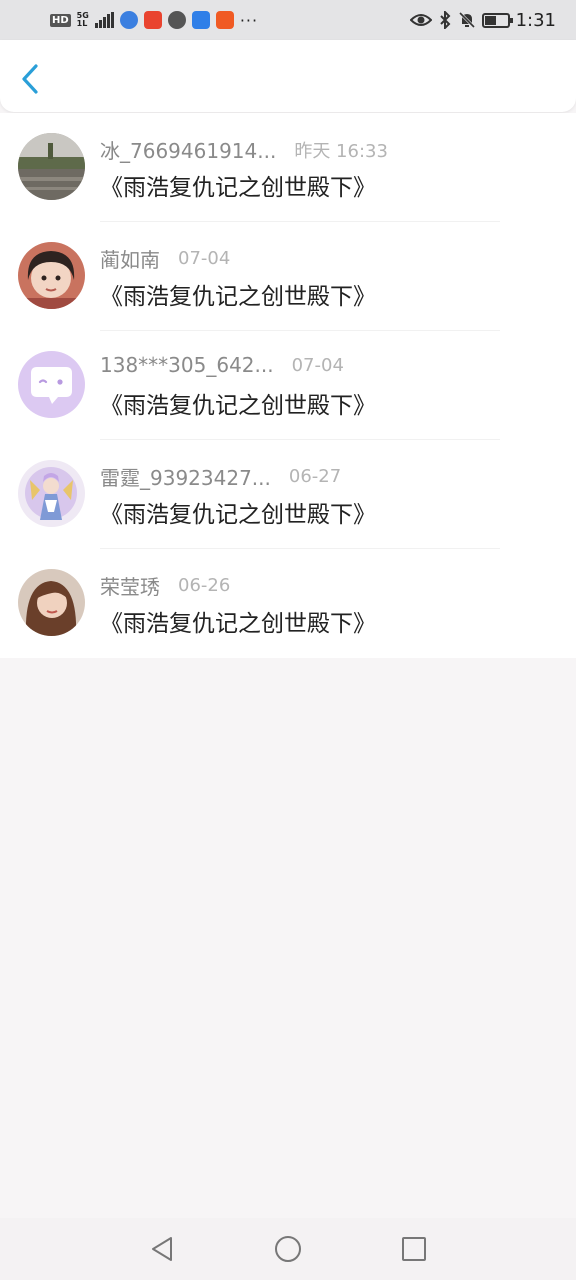 The height and width of the screenshot is (1280, 576). Describe the element at coordinates (341, 151) in the screenshot. I see `timestamp: 昨天 16:33` at that location.